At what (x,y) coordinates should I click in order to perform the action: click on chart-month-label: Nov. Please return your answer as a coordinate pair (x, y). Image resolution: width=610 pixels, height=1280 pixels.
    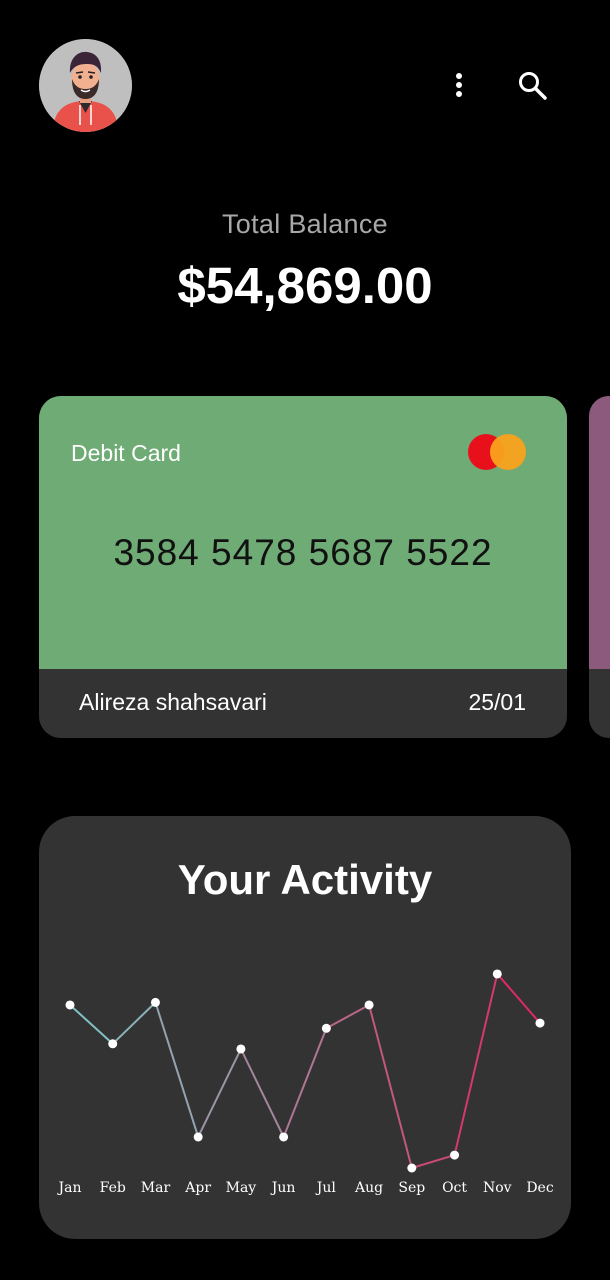
    Looking at the image, I should click on (497, 1188).